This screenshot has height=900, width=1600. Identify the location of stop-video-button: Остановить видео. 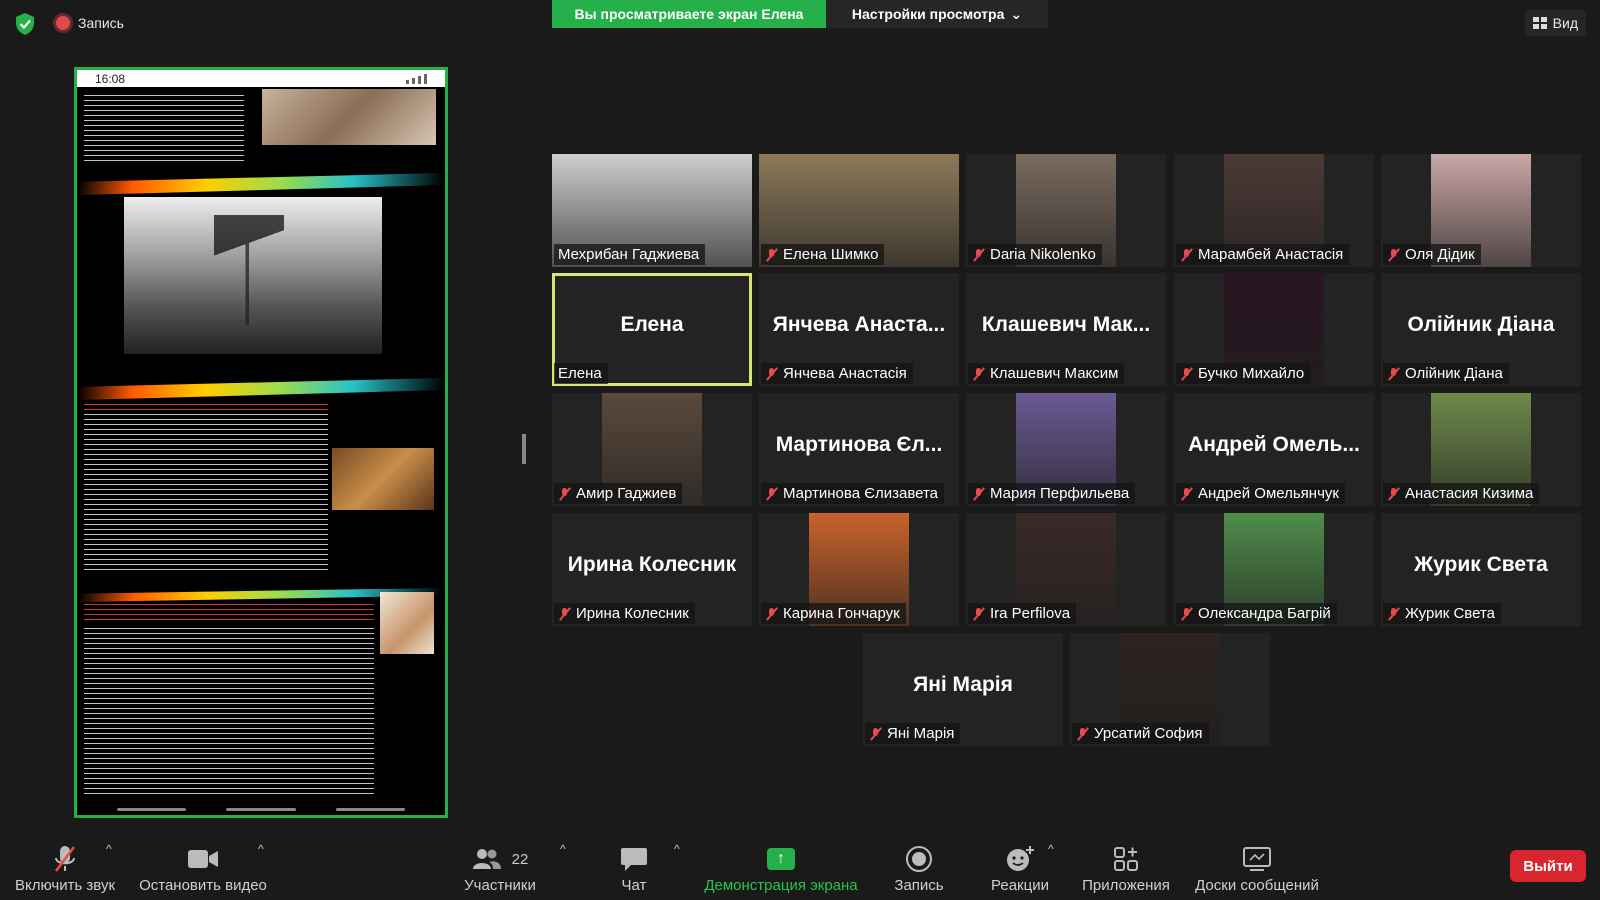
(203, 867).